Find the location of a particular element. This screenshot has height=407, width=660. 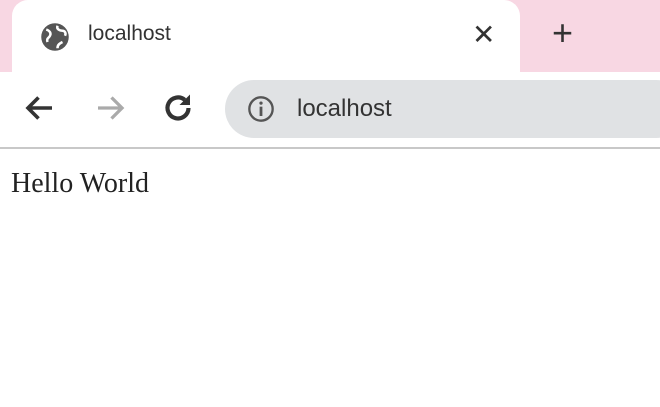

reload-icon is located at coordinates (178, 108).